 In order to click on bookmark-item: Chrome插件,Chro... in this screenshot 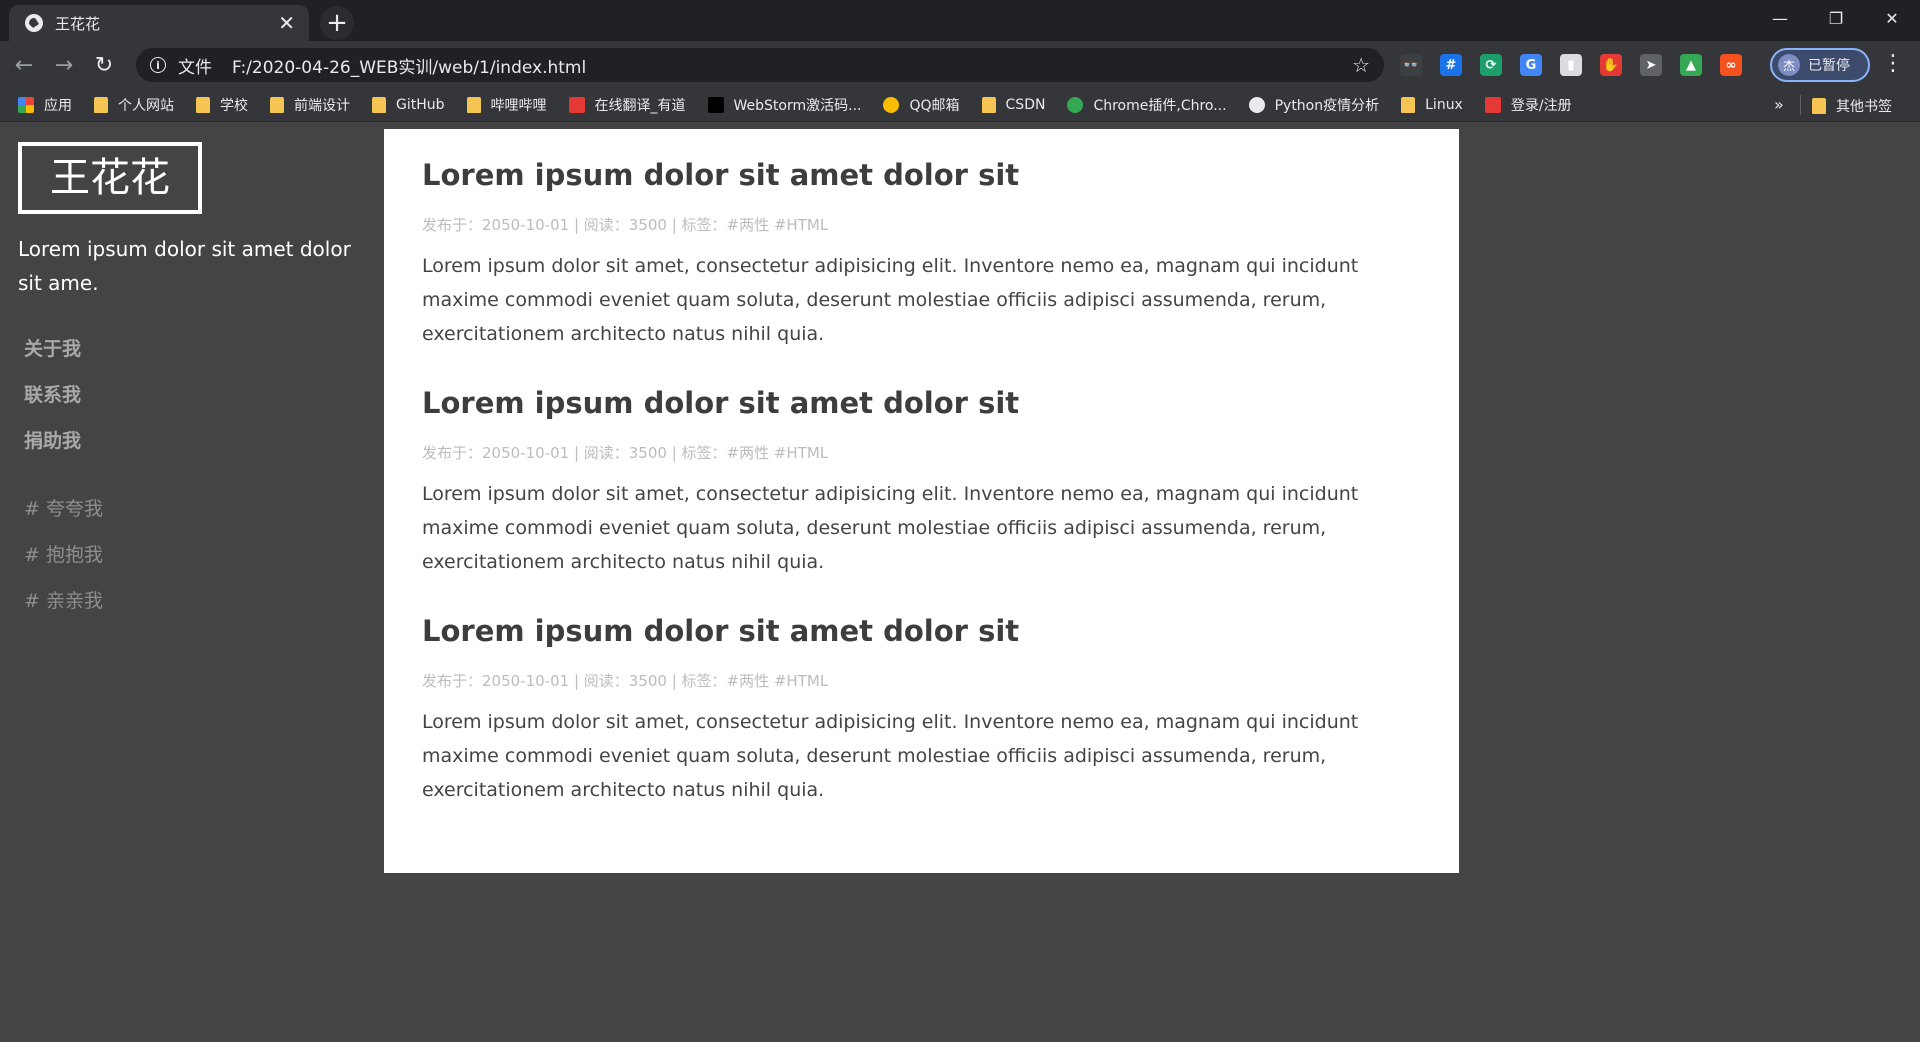, I will do `click(1147, 105)`.